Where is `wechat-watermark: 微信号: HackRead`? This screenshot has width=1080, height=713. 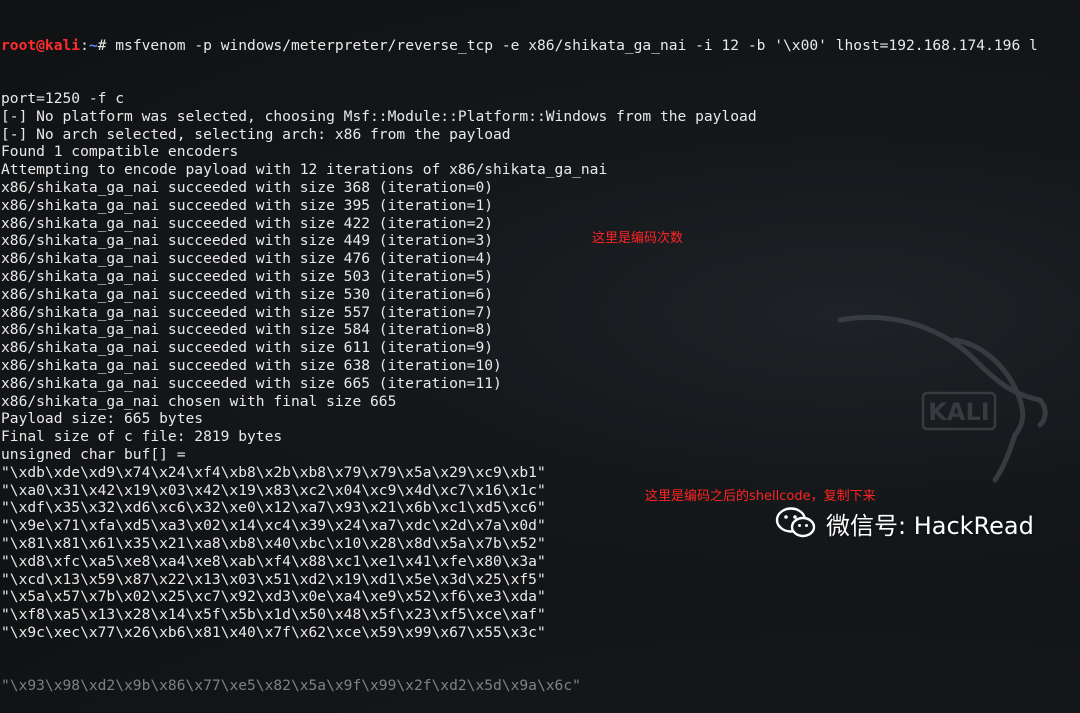
wechat-watermark: 微信号: HackRead is located at coordinates (904, 523).